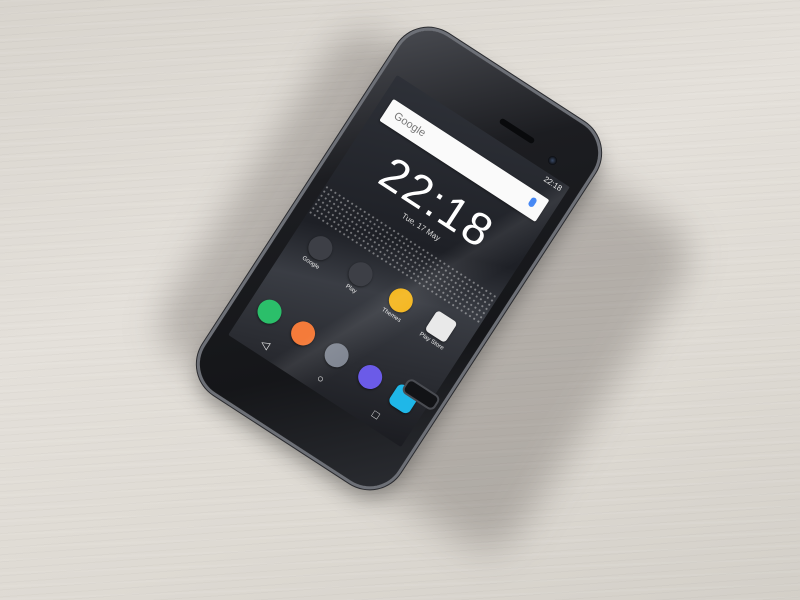 This screenshot has width=800, height=600. I want to click on messaging-icon, so click(303, 333).